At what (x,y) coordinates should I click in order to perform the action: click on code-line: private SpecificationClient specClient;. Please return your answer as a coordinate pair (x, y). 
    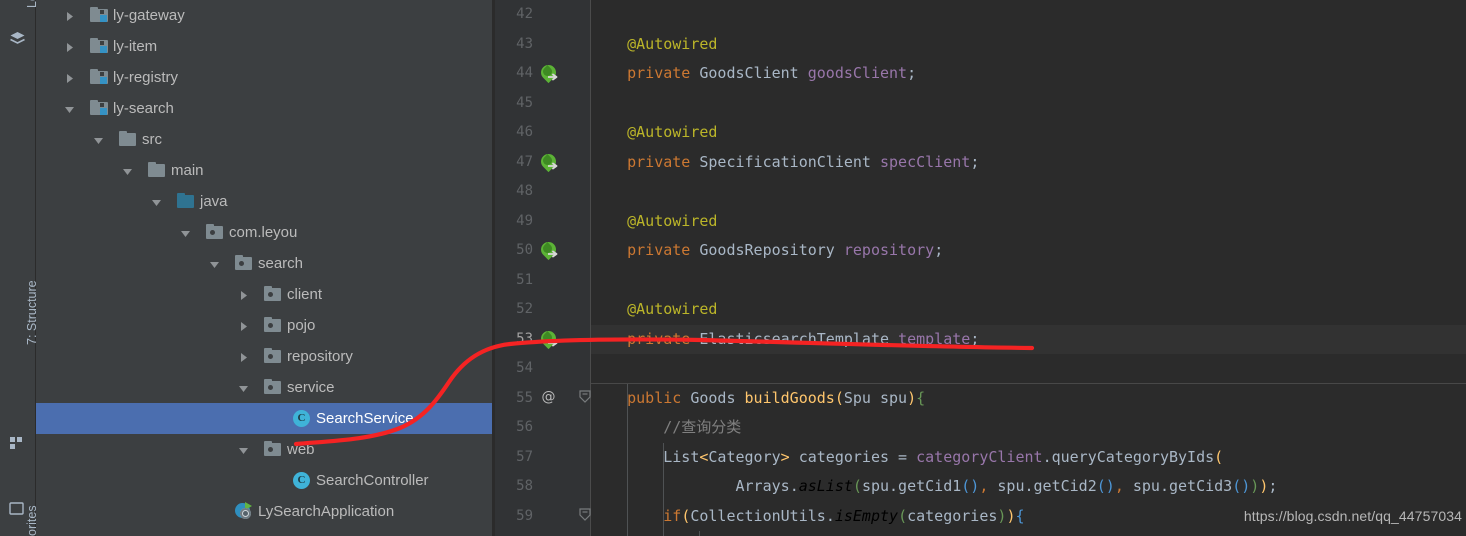
    Looking at the image, I should click on (1028, 163).